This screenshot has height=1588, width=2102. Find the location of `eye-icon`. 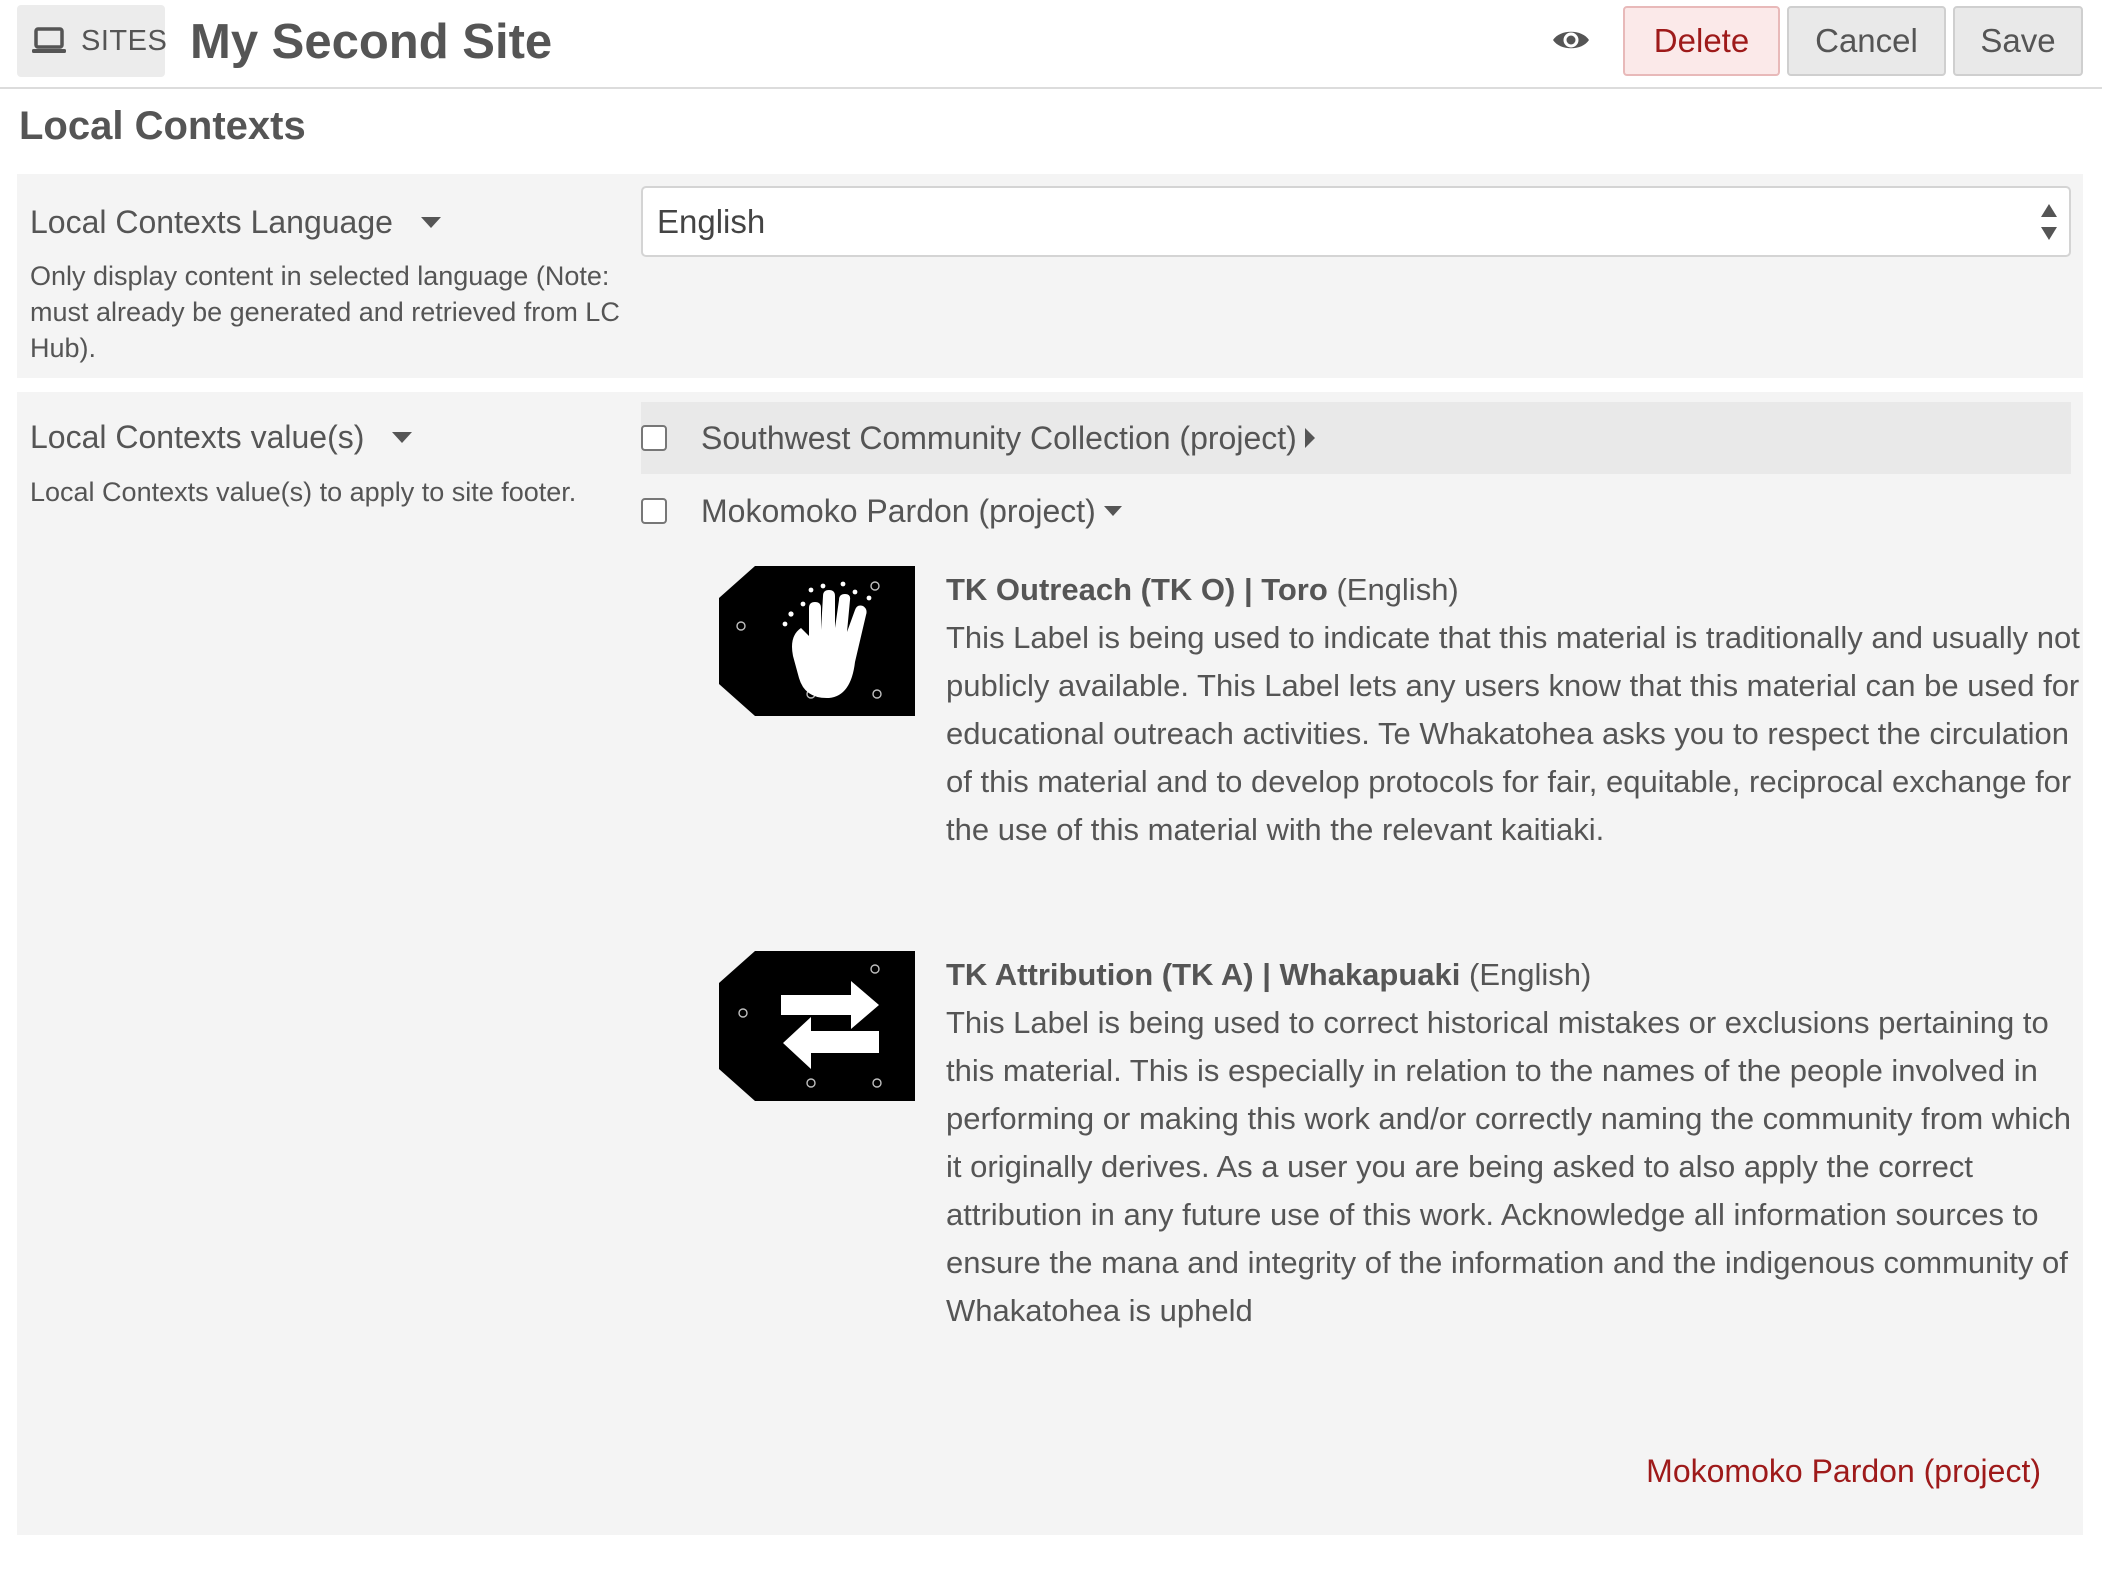

eye-icon is located at coordinates (1571, 42).